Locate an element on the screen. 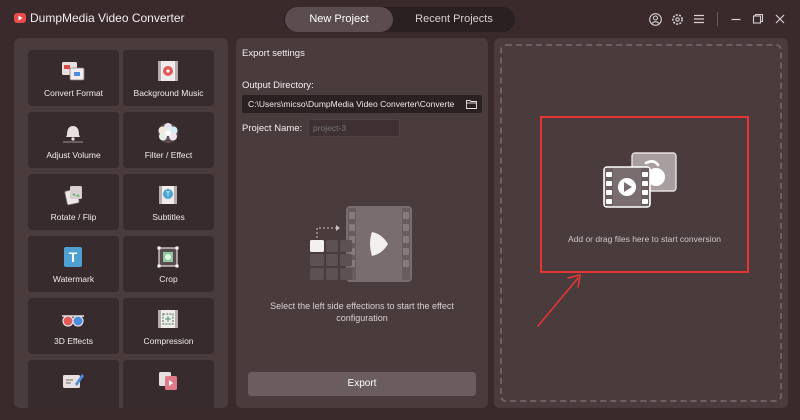 The height and width of the screenshot is (420, 800). compression-icon is located at coordinates (168, 319).